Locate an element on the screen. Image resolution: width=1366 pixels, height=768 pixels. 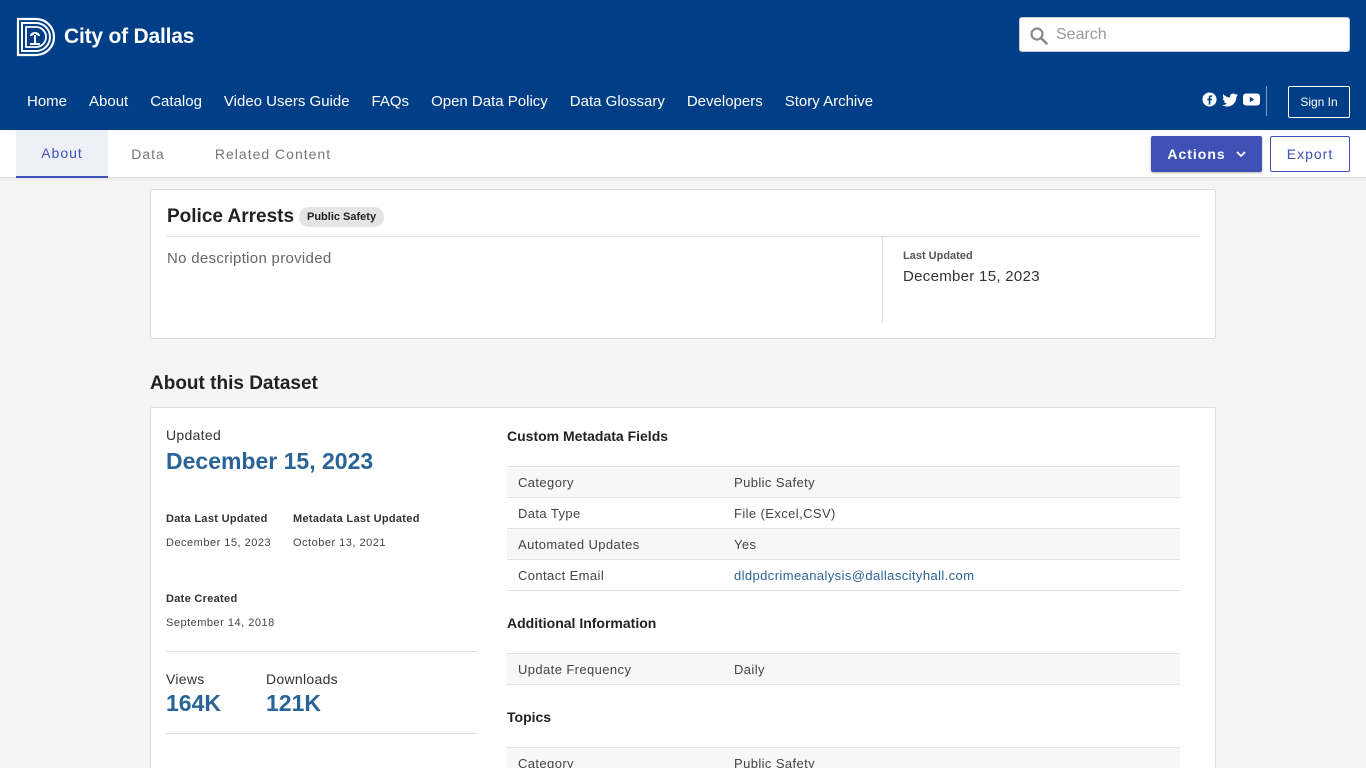
city-logo: City of Dallas is located at coordinates (105, 37).